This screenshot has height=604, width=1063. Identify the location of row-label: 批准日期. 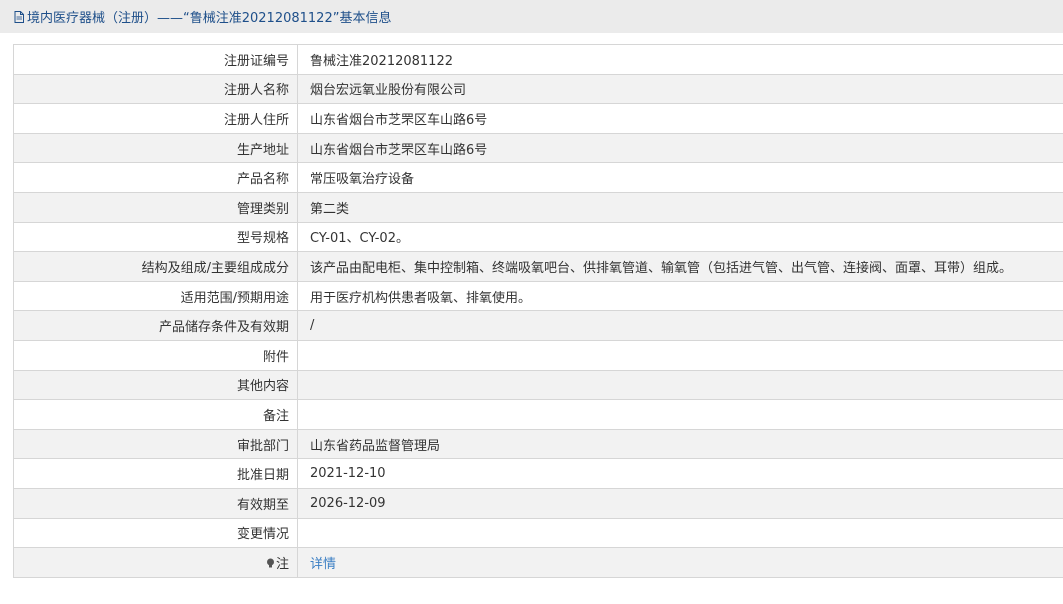
(155, 473).